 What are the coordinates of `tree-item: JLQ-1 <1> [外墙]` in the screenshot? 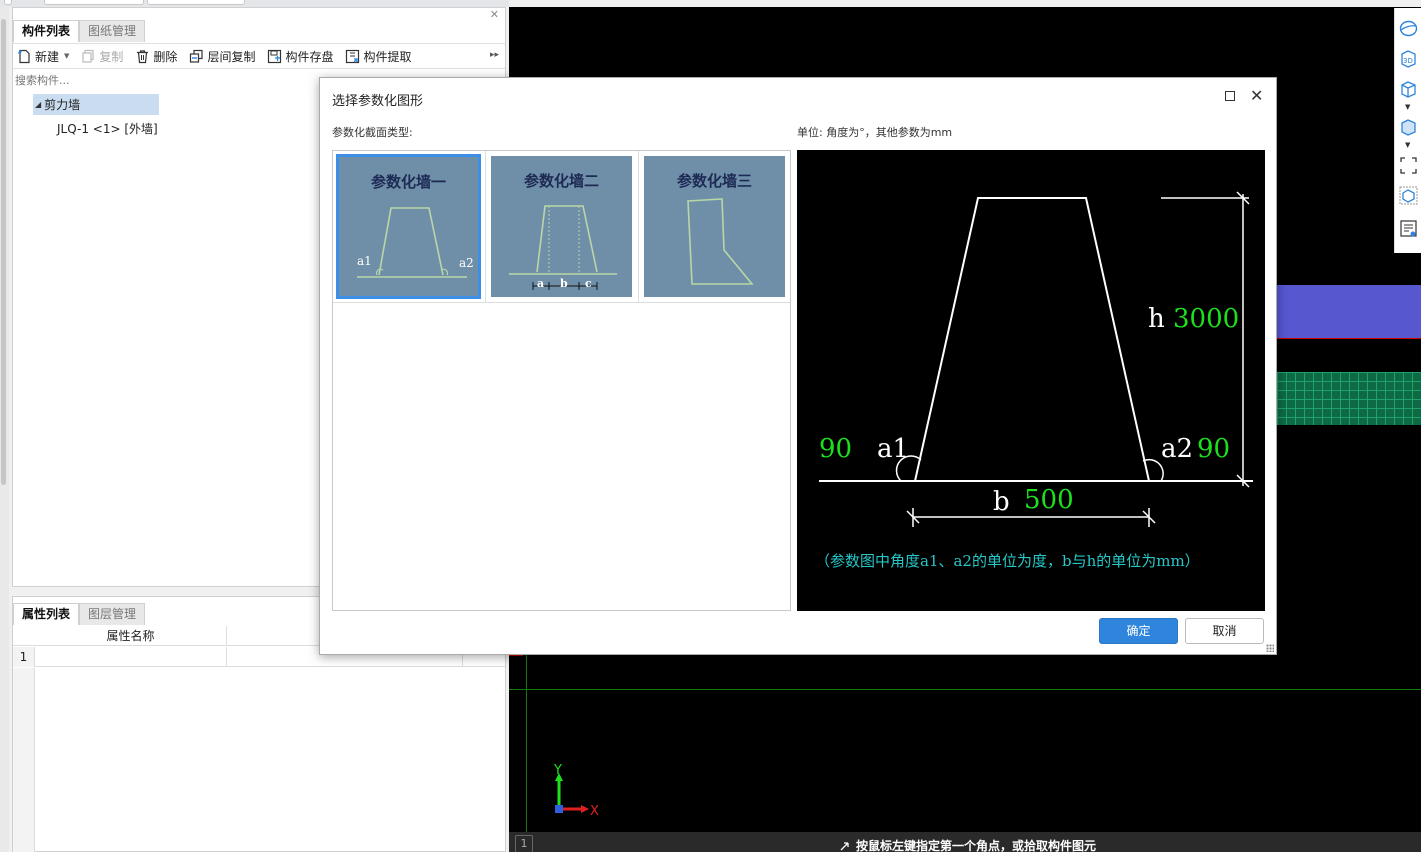 It's located at (107, 128).